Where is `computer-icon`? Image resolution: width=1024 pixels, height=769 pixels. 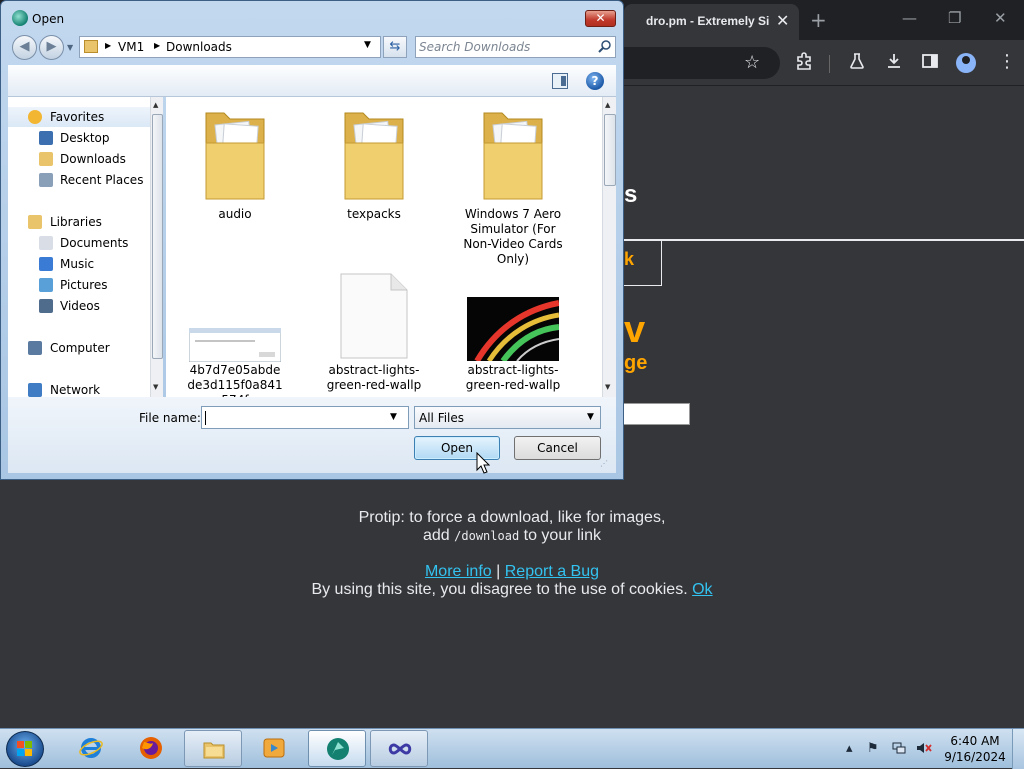 computer-icon is located at coordinates (35, 348).